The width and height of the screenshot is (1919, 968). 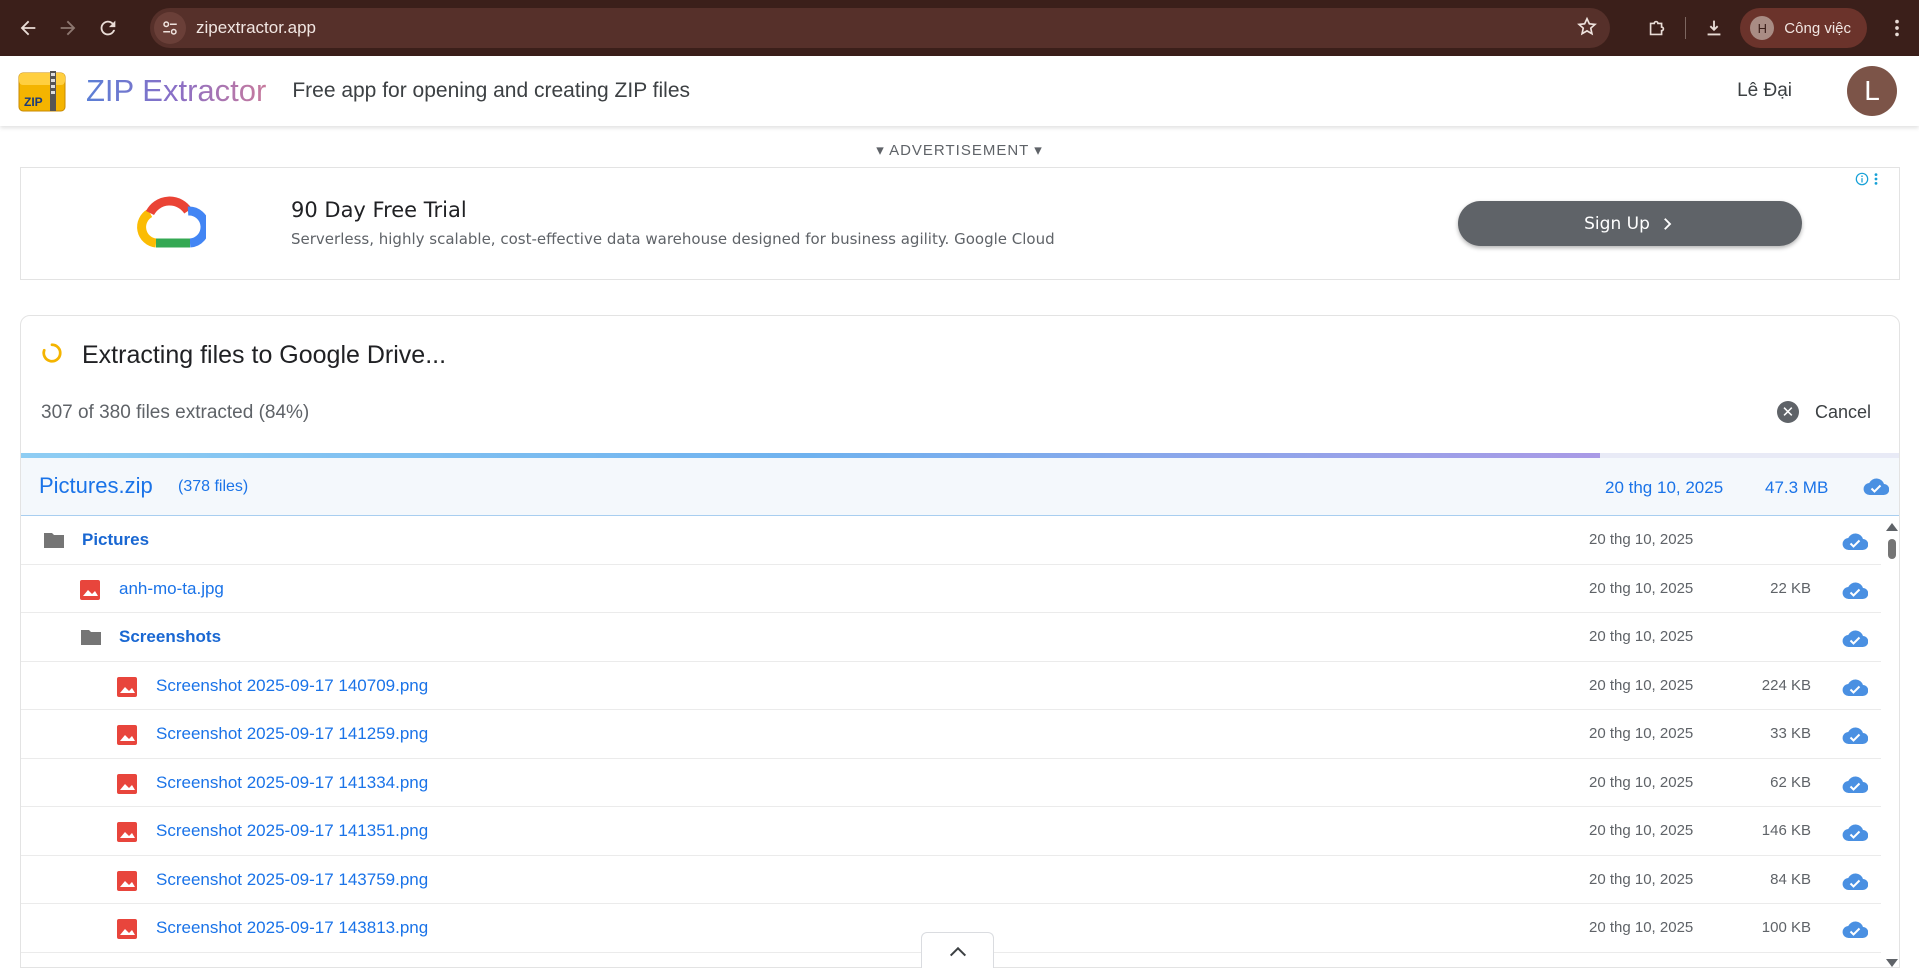 I want to click on file-name: Pictures, so click(x=115, y=540).